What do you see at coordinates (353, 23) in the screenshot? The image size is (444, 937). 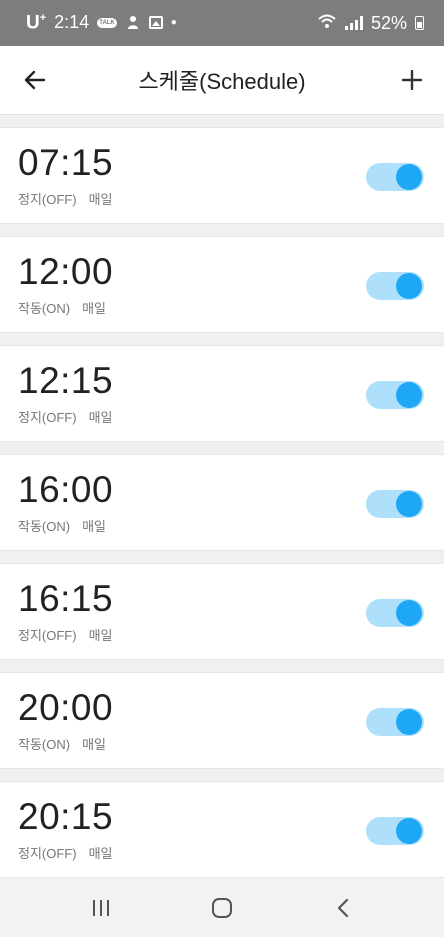 I see `signal-icon` at bounding box center [353, 23].